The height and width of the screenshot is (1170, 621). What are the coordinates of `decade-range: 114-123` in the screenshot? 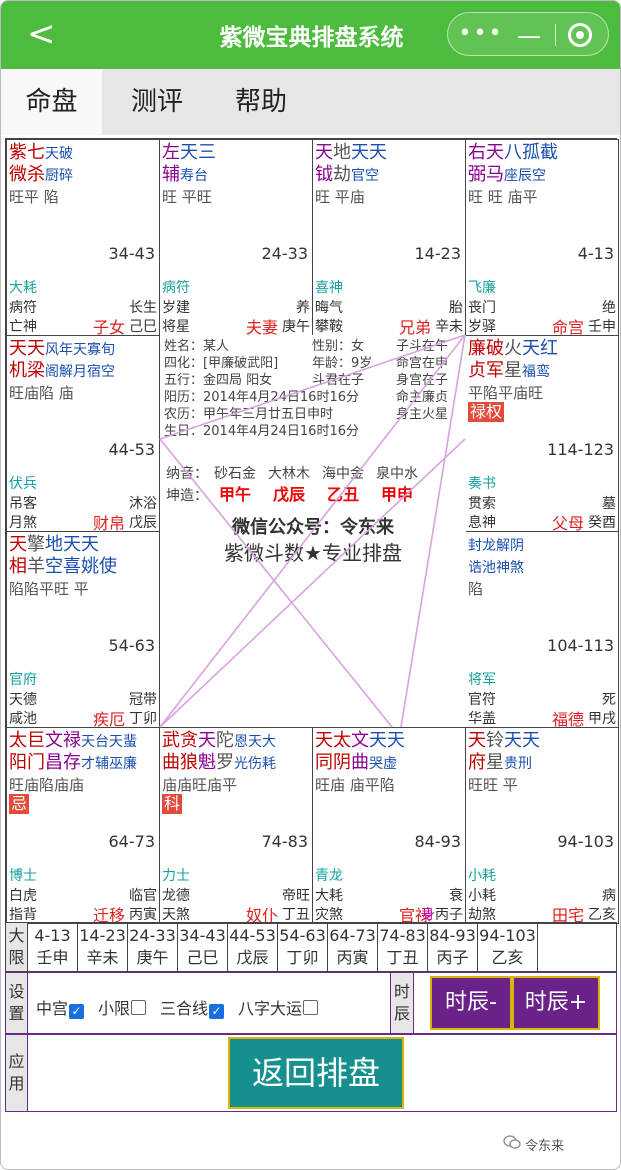 It's located at (580, 449).